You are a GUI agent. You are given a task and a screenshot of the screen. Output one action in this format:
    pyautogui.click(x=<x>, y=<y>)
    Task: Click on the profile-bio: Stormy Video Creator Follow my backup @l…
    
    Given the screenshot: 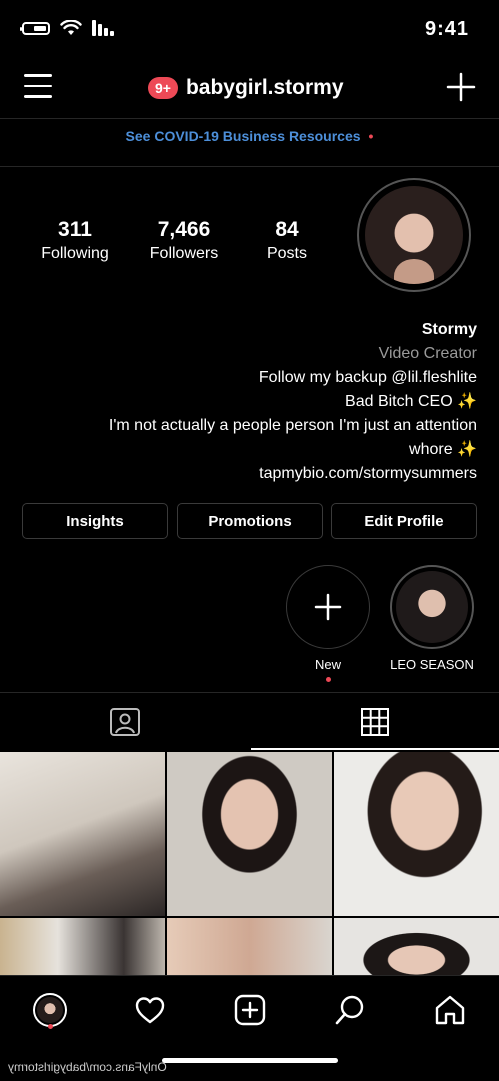 What is the action you would take?
    pyautogui.click(x=248, y=402)
    